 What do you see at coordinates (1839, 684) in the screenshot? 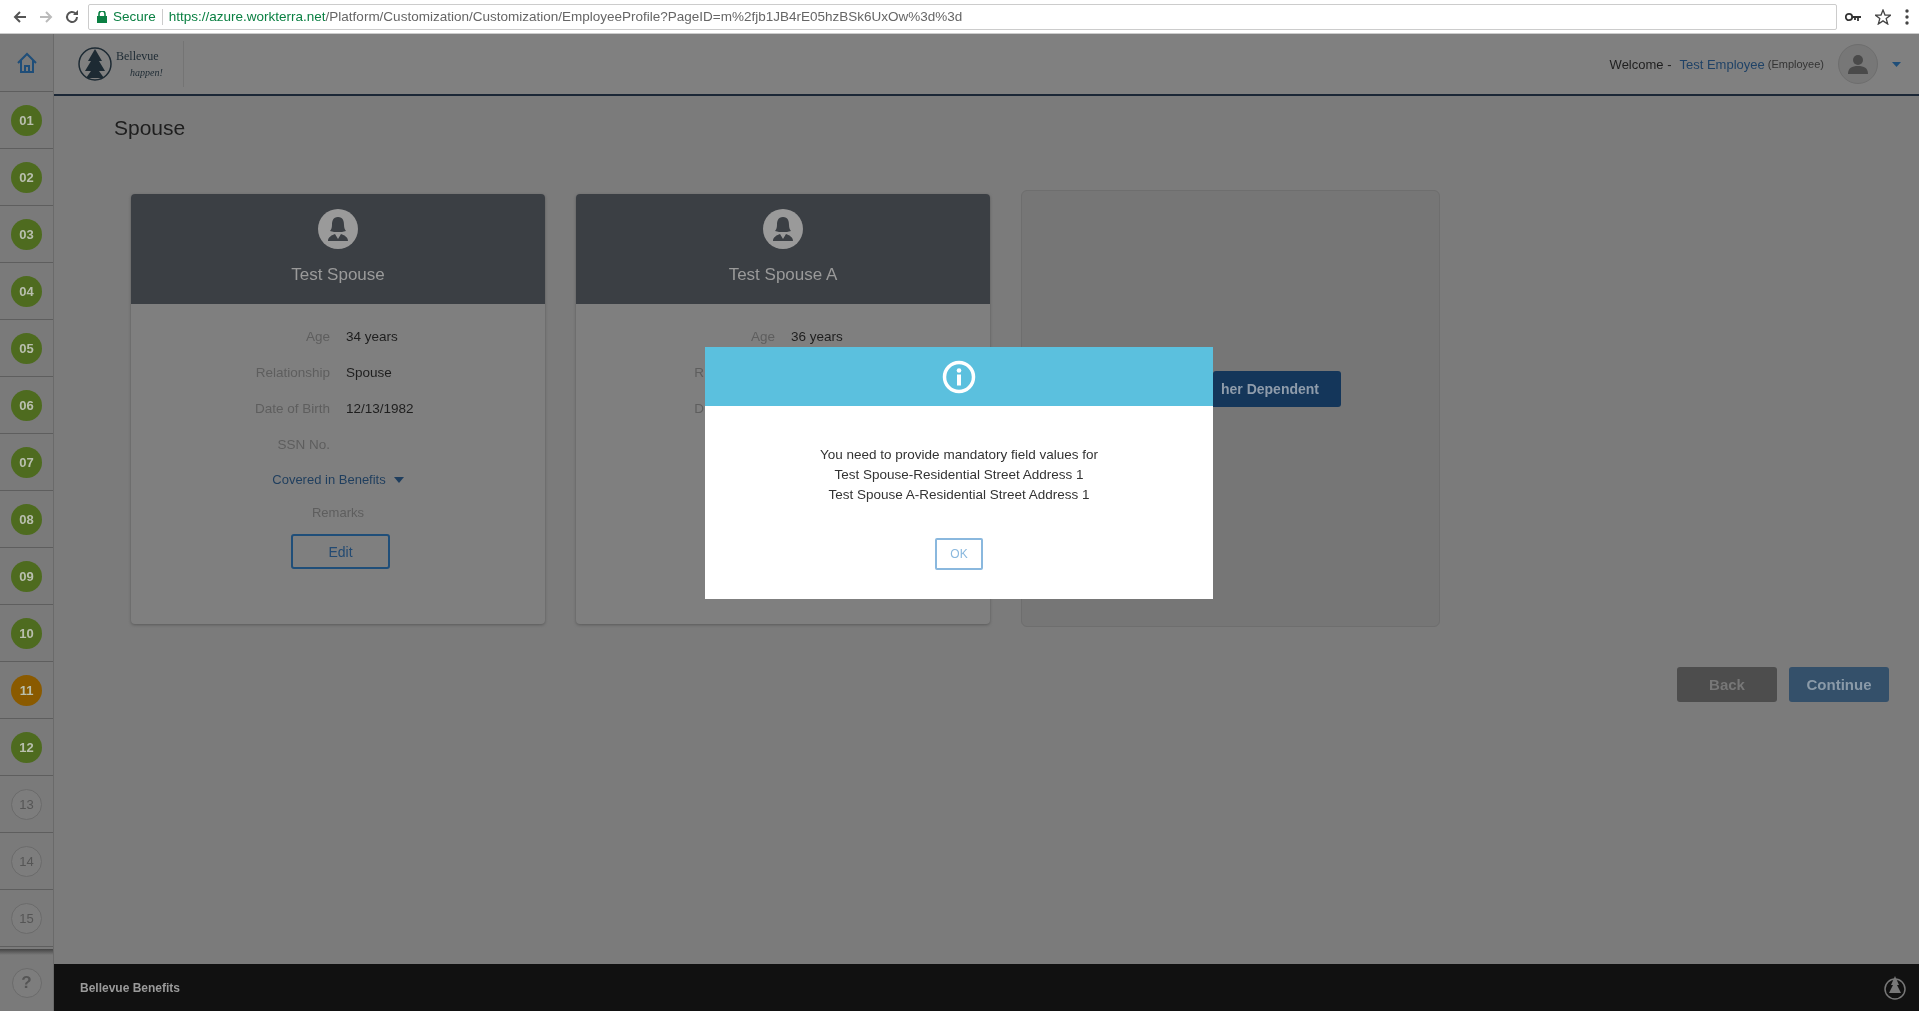
I see `nav-button: Continue` at bounding box center [1839, 684].